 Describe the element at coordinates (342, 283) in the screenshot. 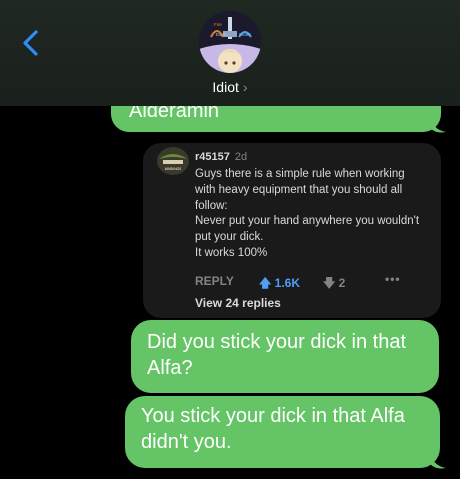

I see `downvote-count: 2` at that location.